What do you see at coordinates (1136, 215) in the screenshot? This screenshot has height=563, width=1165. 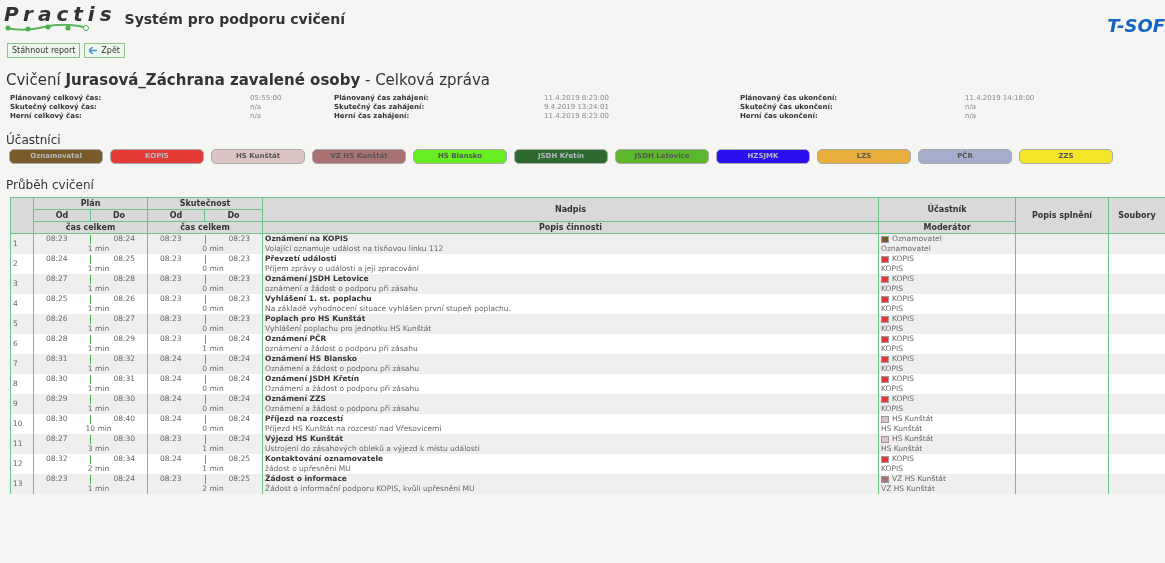 I see `column-header: Soubory` at bounding box center [1136, 215].